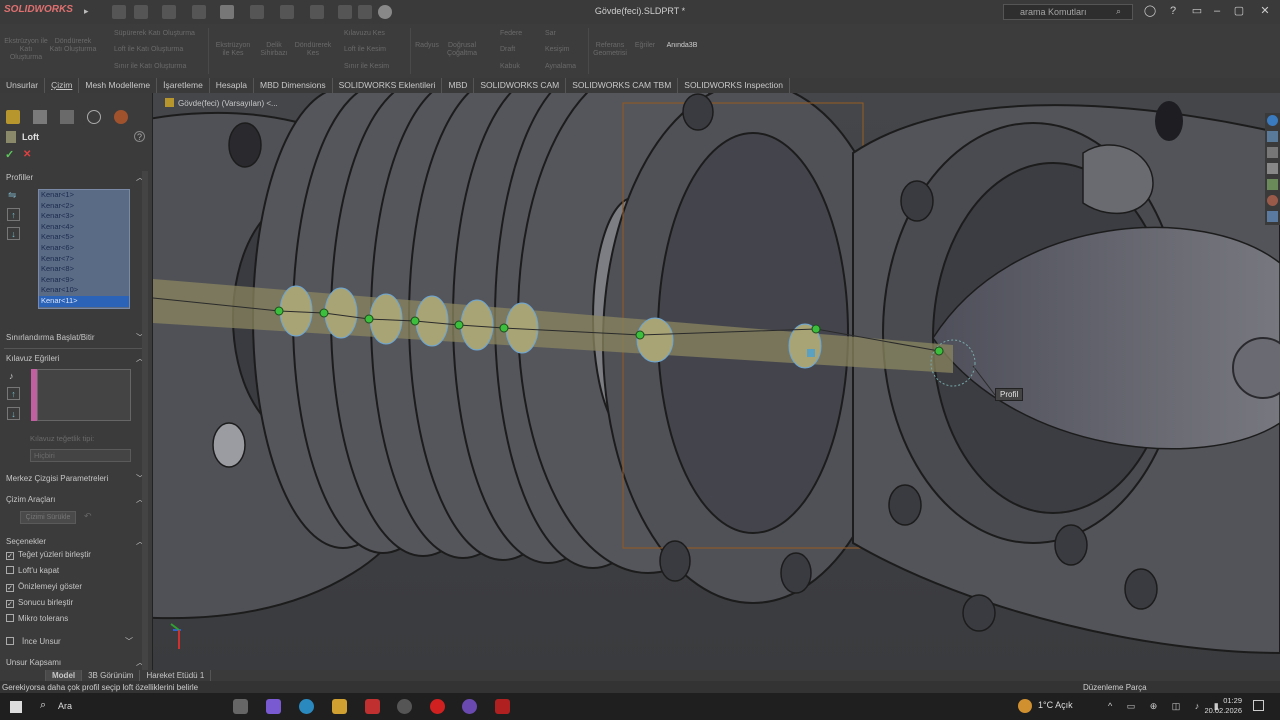 The height and width of the screenshot is (720, 1280). Describe the element at coordinates (1217, 11) in the screenshot. I see `minimize-icon: –` at that location.